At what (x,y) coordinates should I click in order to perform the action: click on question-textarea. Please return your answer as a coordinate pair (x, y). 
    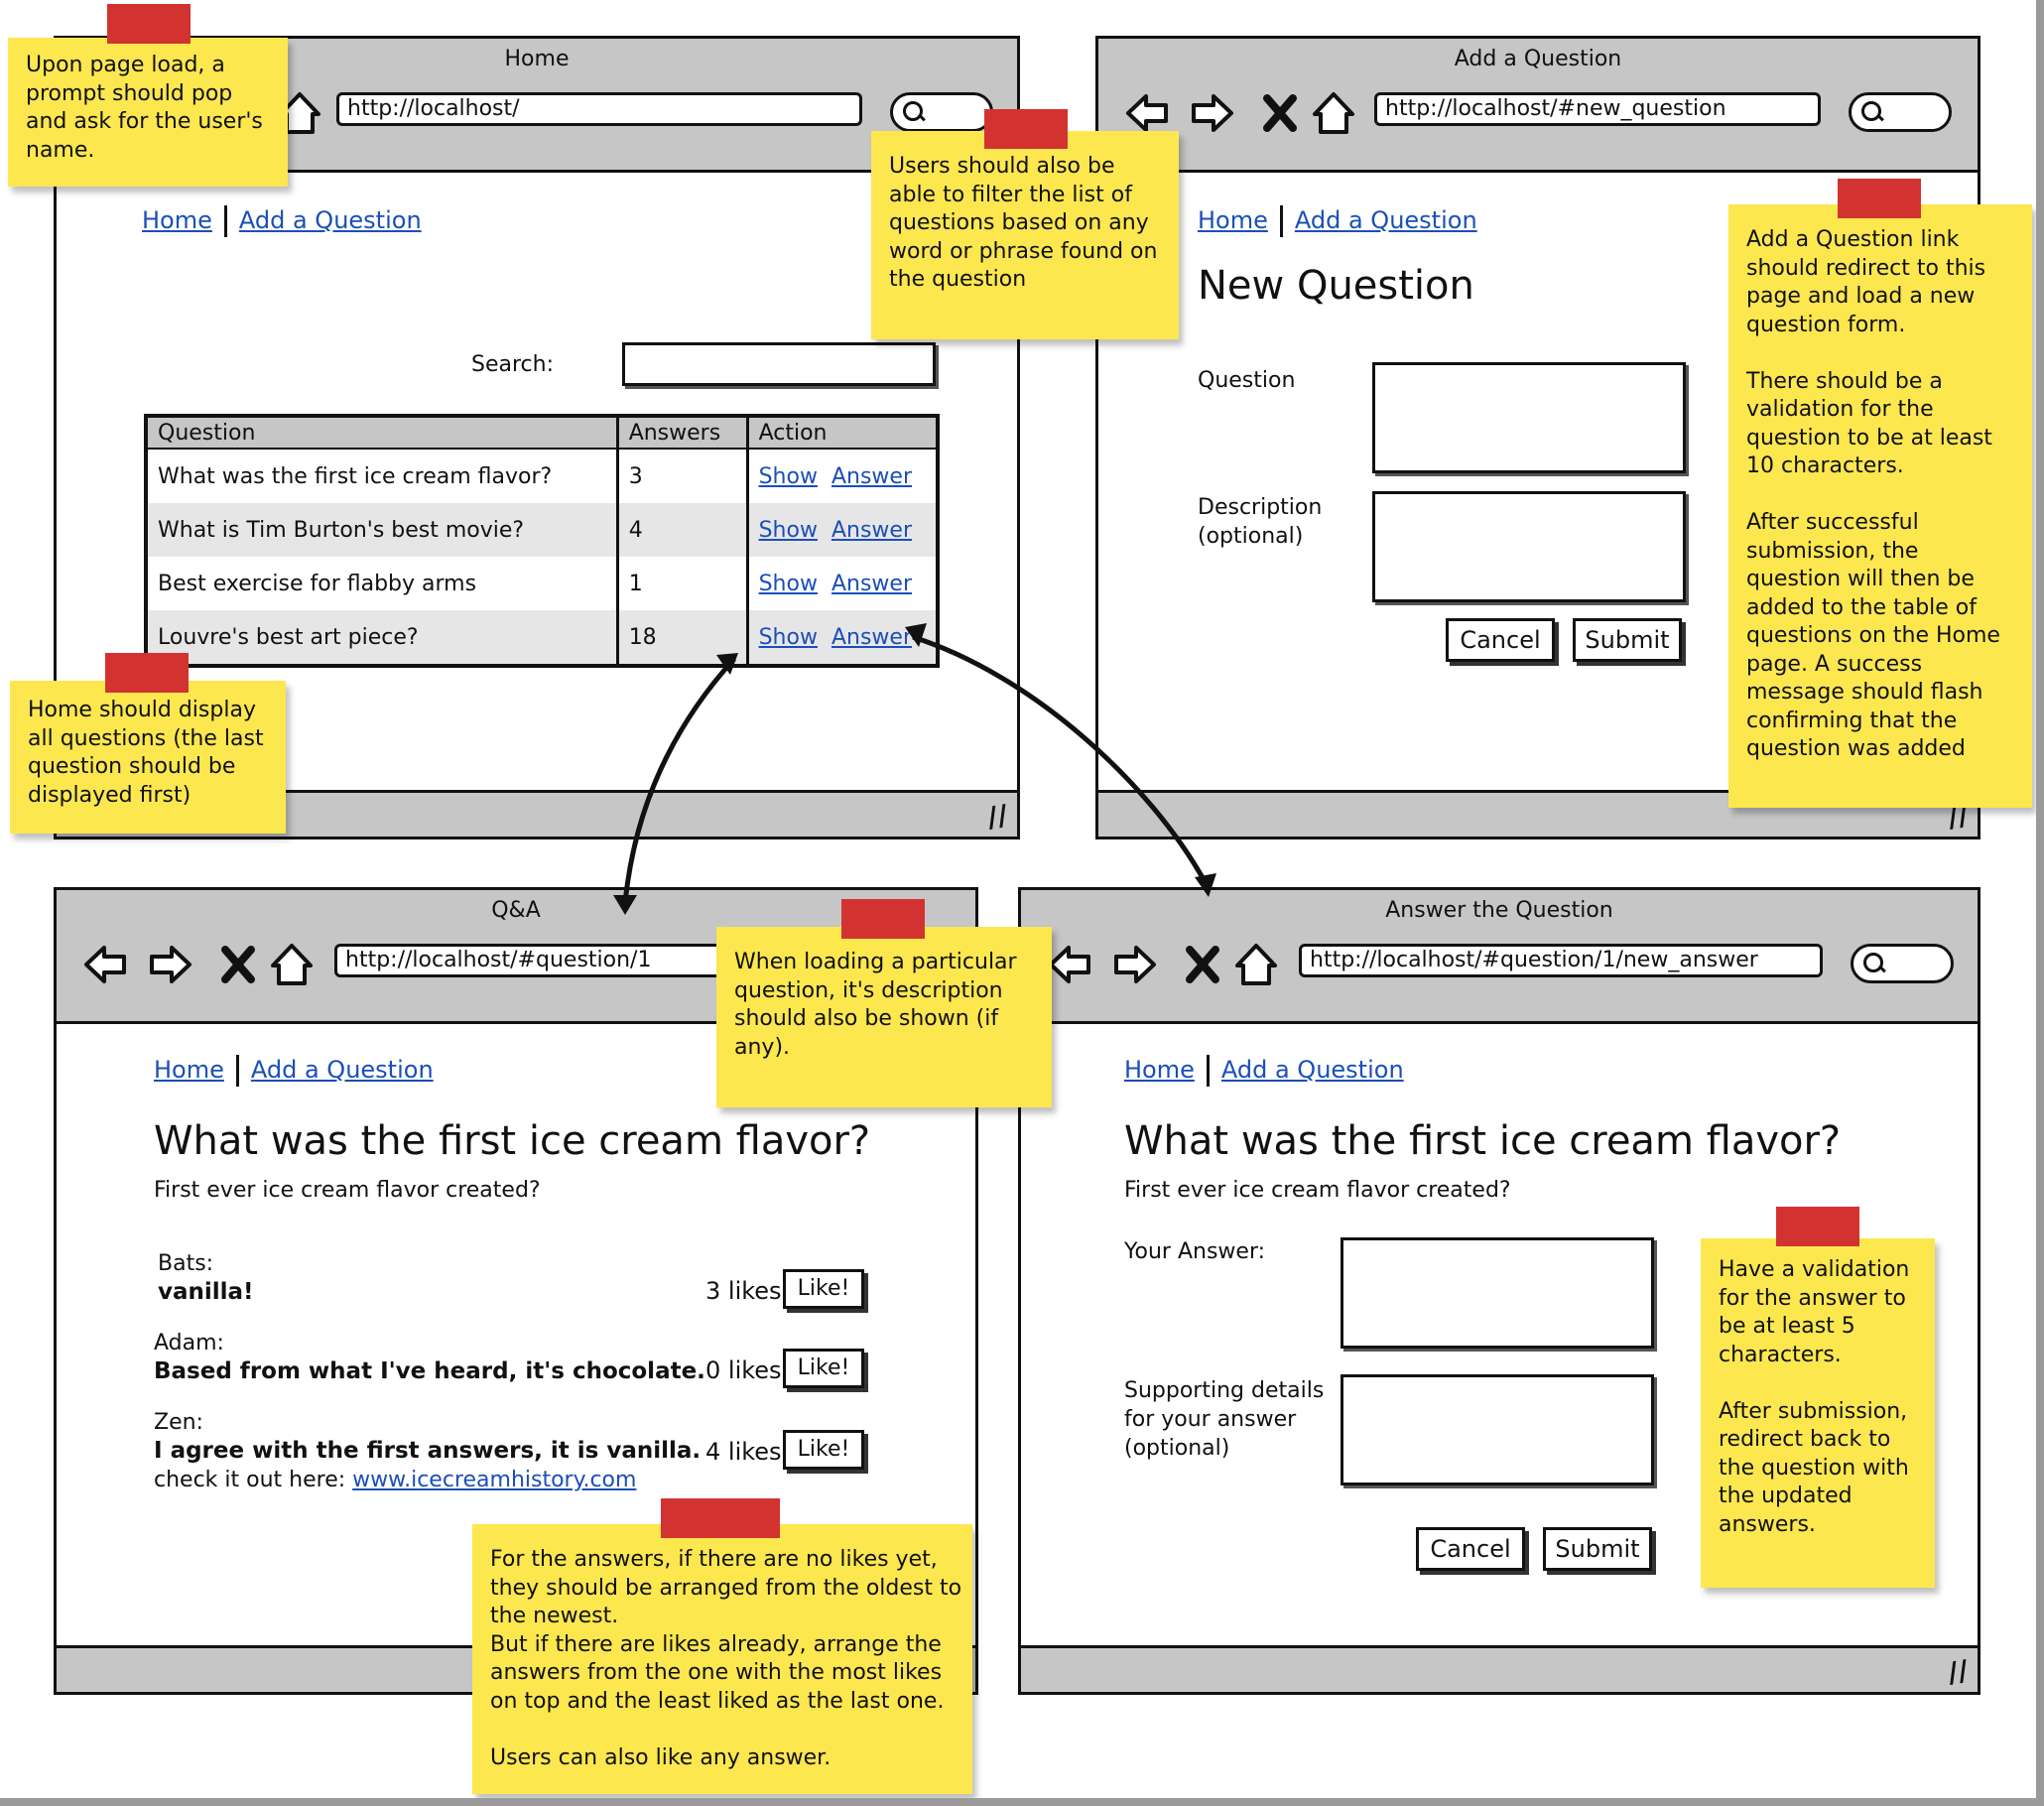
    Looking at the image, I should click on (1529, 417).